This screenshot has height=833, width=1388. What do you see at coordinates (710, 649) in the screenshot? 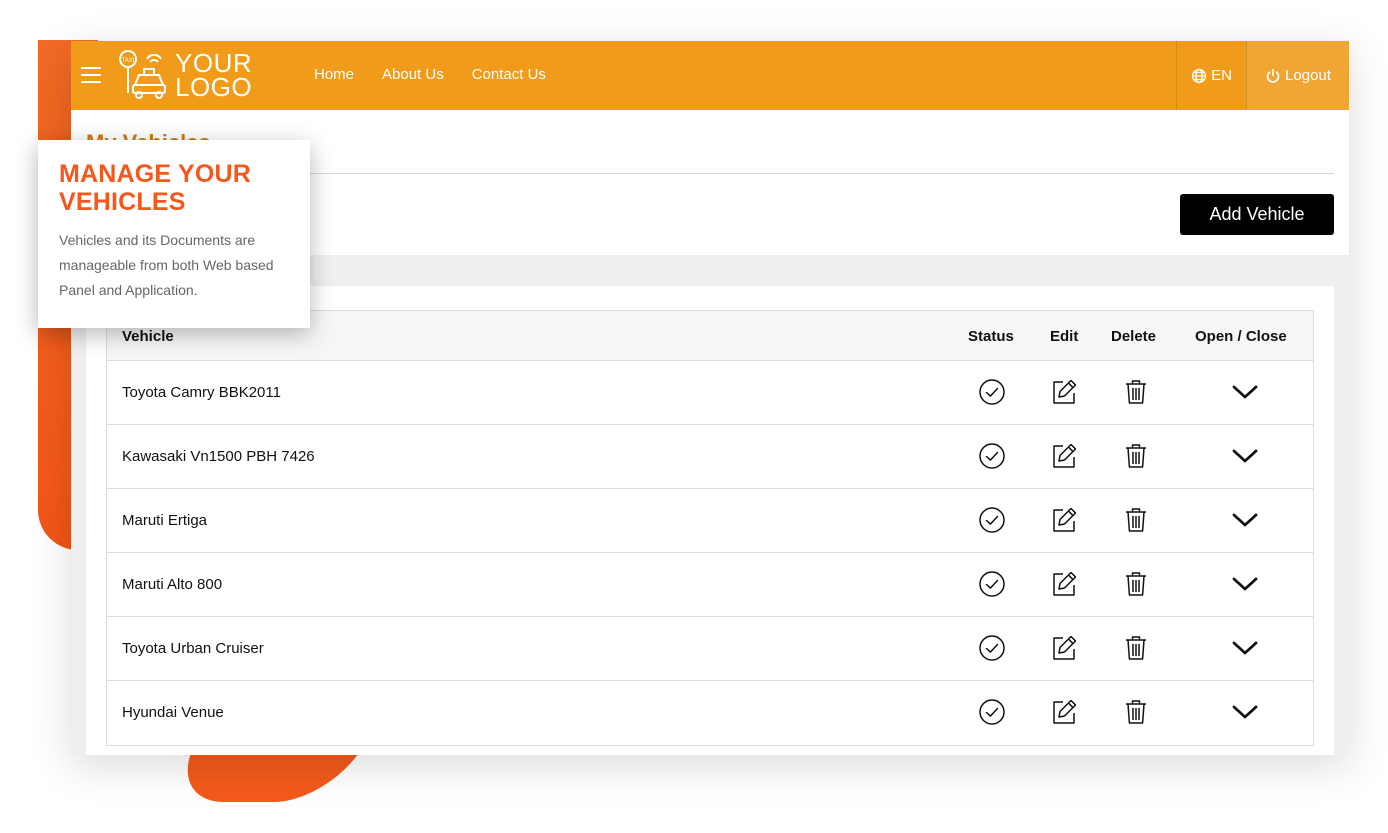
I see `table-row: Toyota Urban Cruiser` at bounding box center [710, 649].